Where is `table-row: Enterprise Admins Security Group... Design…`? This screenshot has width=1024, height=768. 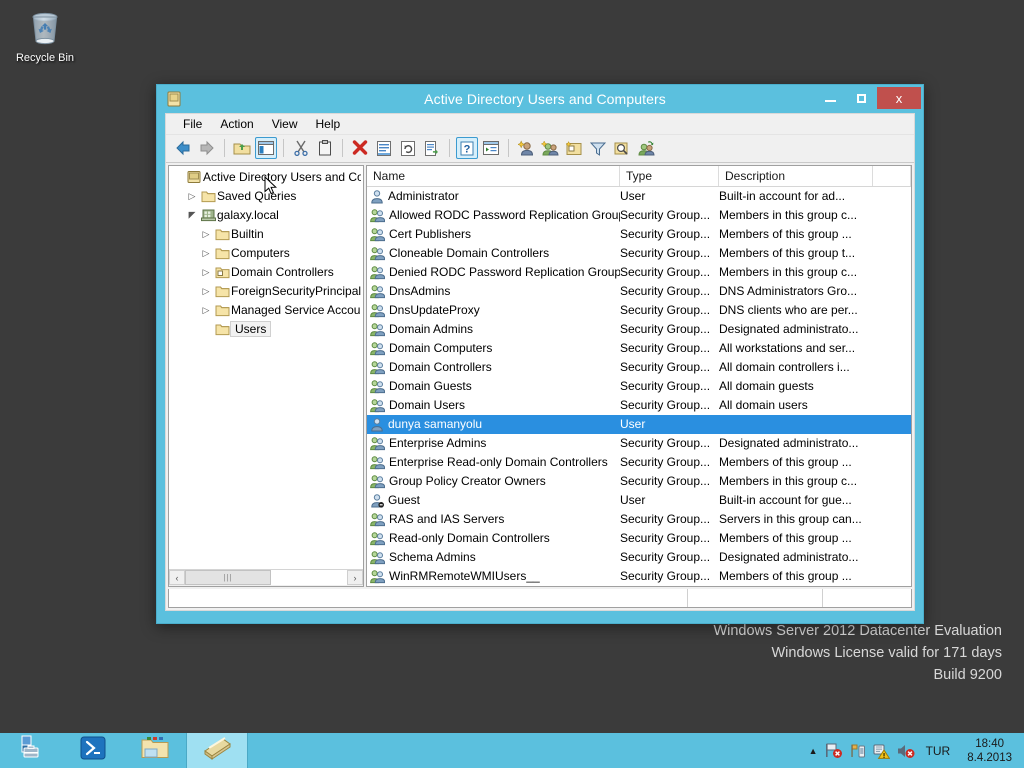
table-row: Enterprise Admins Security Group... Design… is located at coordinates (639, 443).